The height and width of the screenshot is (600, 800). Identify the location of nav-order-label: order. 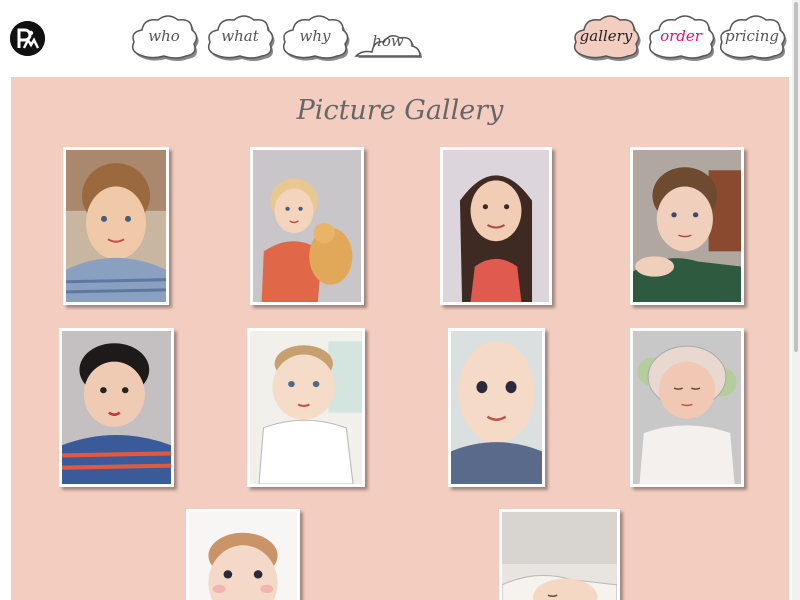
(681, 36).